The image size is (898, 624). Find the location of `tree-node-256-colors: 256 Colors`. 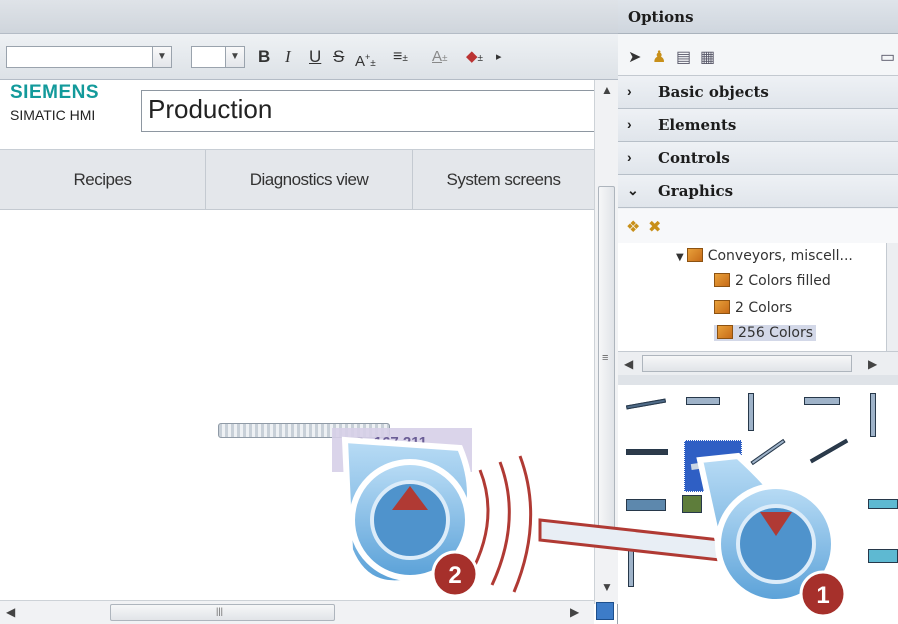

tree-node-256-colors: 256 Colors is located at coordinates (765, 333).